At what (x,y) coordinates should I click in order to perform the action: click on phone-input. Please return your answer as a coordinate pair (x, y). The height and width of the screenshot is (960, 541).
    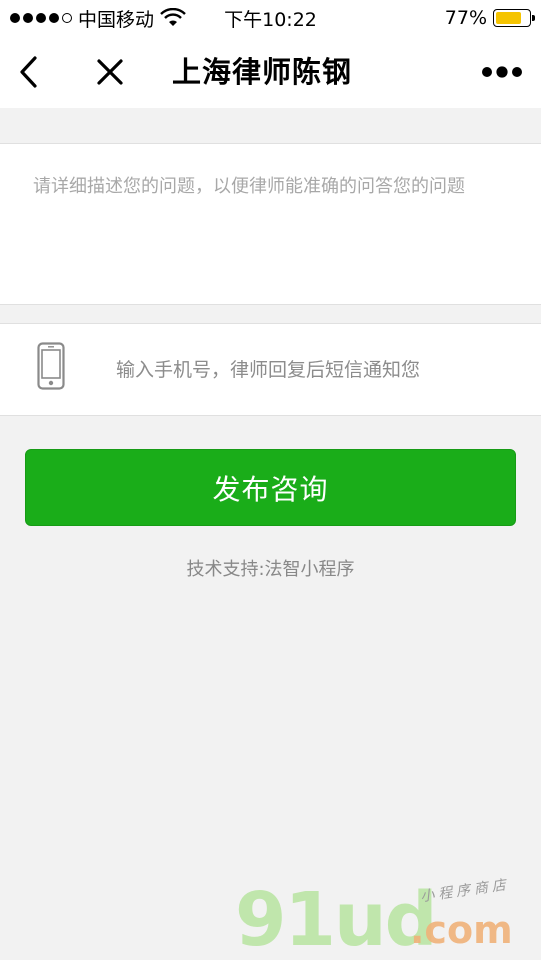
    Looking at the image, I should click on (310, 370).